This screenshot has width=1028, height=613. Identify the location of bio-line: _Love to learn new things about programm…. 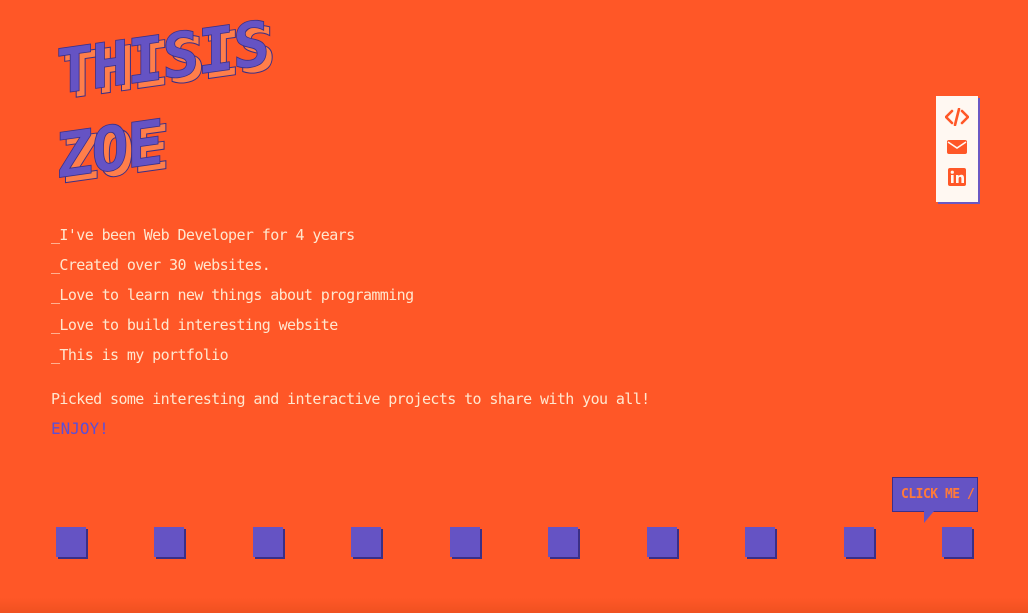
(232, 295).